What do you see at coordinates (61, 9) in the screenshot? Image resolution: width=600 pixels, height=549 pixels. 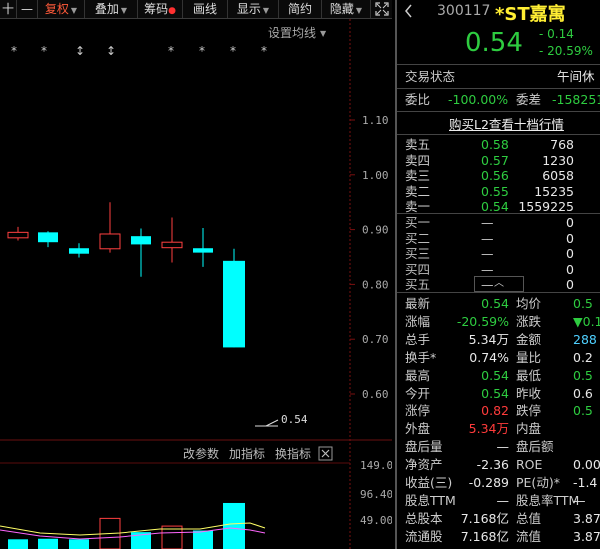 I see `adjust-rights-button: 复权 ▼` at bounding box center [61, 9].